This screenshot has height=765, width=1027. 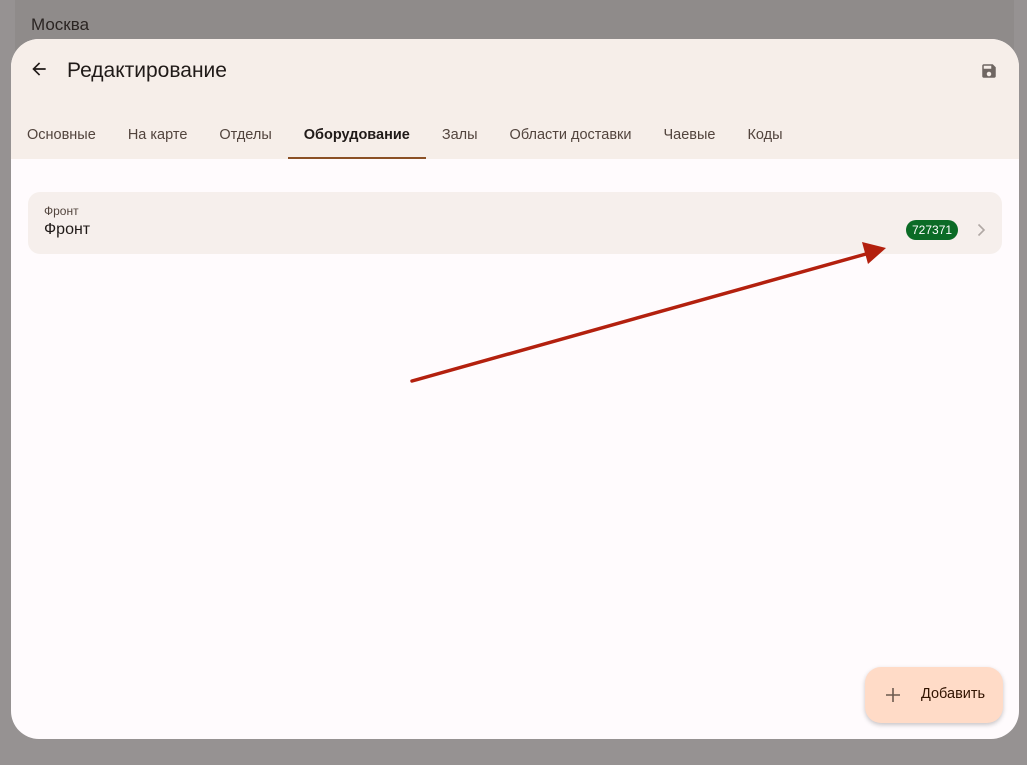 What do you see at coordinates (893, 695) in the screenshot?
I see `plus-icon` at bounding box center [893, 695].